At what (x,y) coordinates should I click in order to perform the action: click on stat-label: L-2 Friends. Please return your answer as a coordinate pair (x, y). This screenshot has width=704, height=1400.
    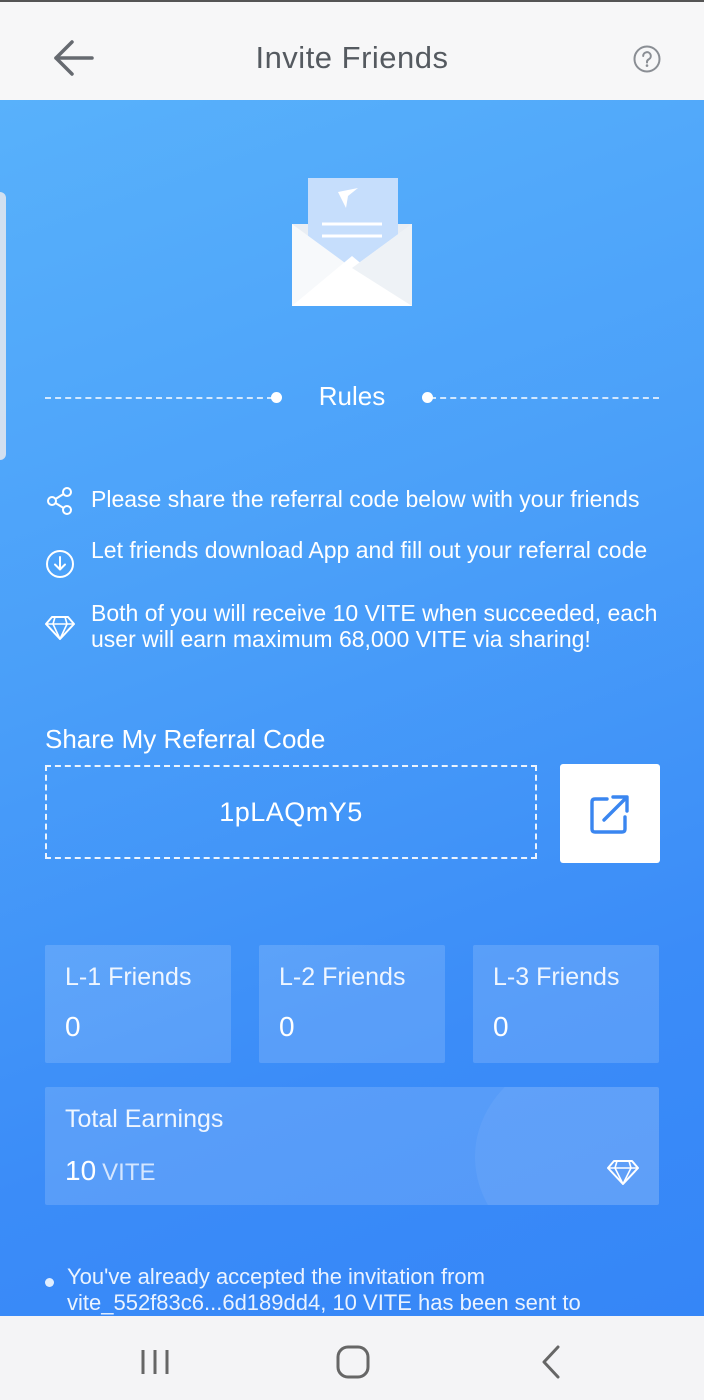
    Looking at the image, I should click on (342, 977).